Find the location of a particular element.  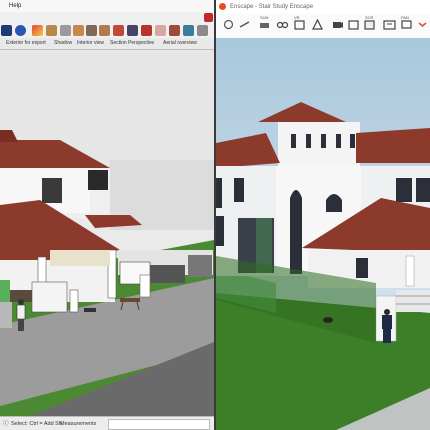

eraser-icon is located at coordinates (202, 30).